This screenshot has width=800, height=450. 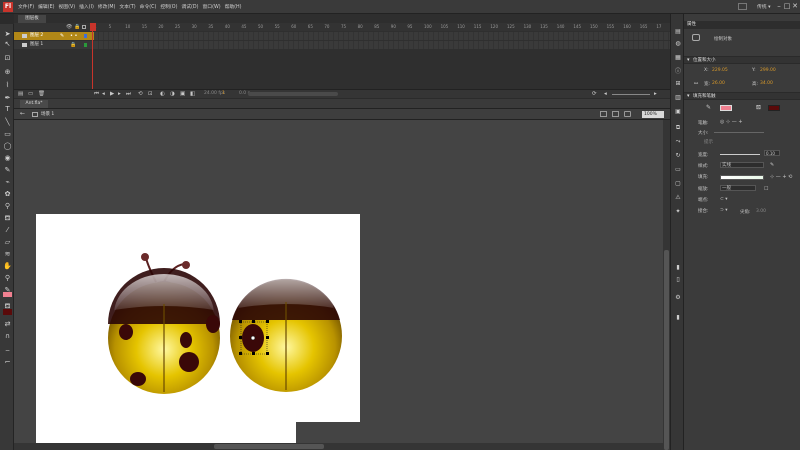 I want to click on scroll-thumb, so click(x=666, y=350).